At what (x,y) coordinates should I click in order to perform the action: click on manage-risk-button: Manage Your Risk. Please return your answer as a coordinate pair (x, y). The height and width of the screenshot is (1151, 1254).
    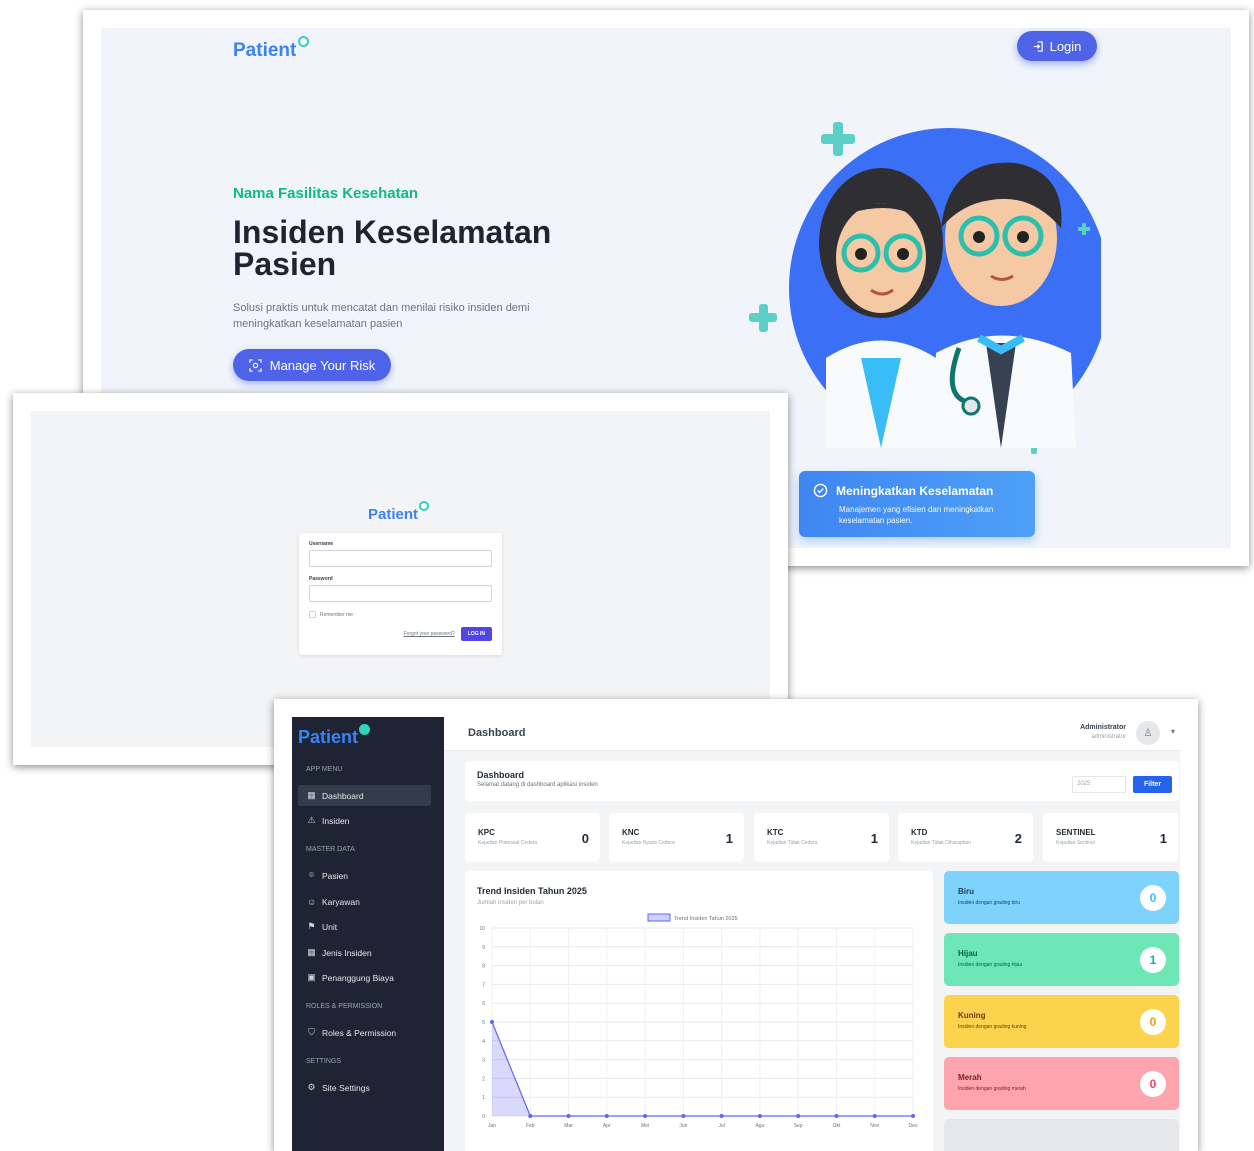
    Looking at the image, I should click on (312, 365).